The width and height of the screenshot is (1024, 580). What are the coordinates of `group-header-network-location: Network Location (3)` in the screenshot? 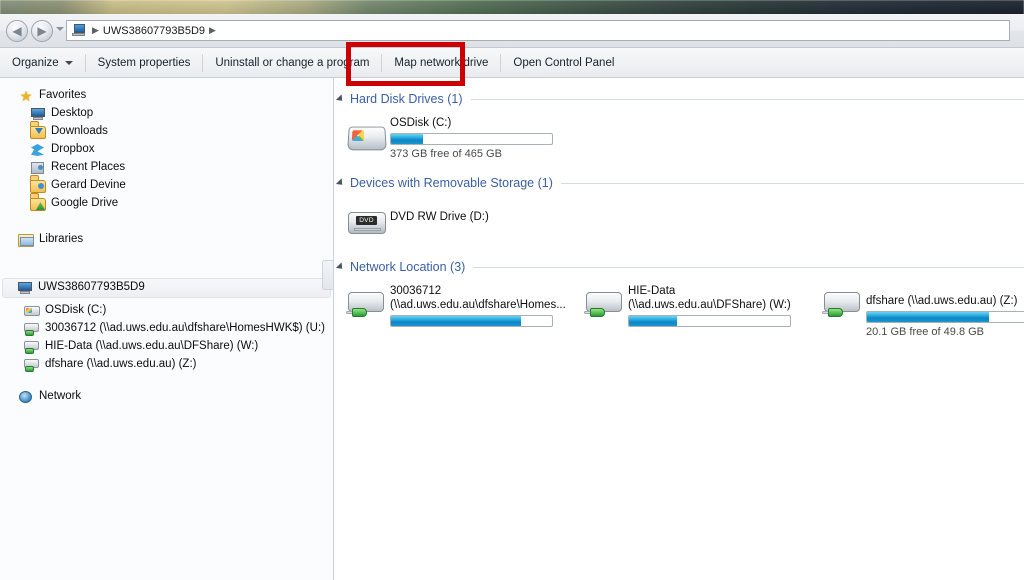 It's located at (679, 267).